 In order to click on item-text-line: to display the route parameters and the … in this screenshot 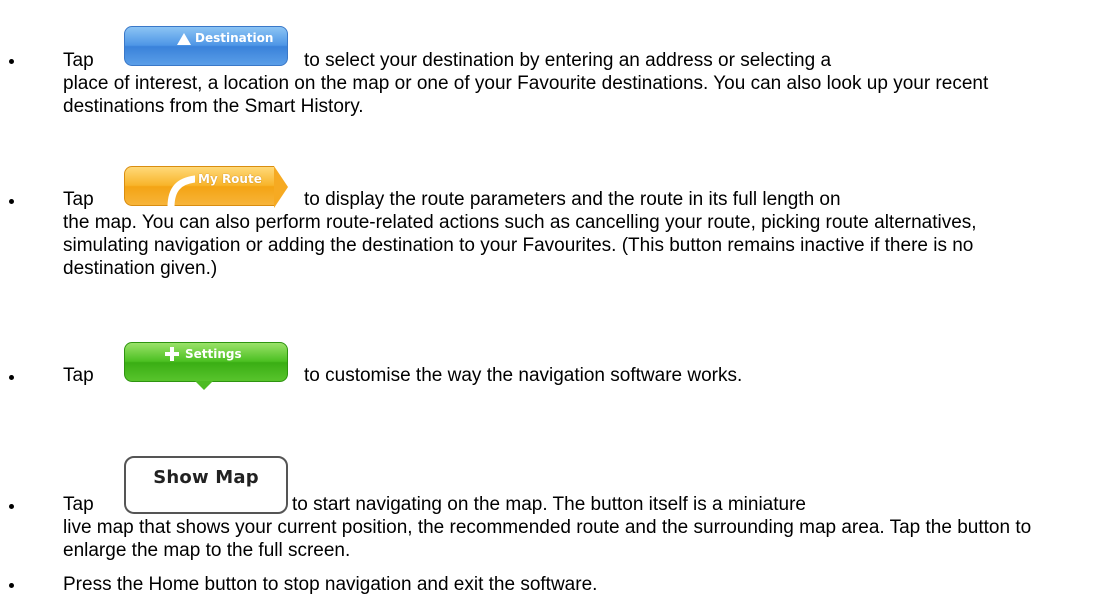, I will do `click(572, 199)`.